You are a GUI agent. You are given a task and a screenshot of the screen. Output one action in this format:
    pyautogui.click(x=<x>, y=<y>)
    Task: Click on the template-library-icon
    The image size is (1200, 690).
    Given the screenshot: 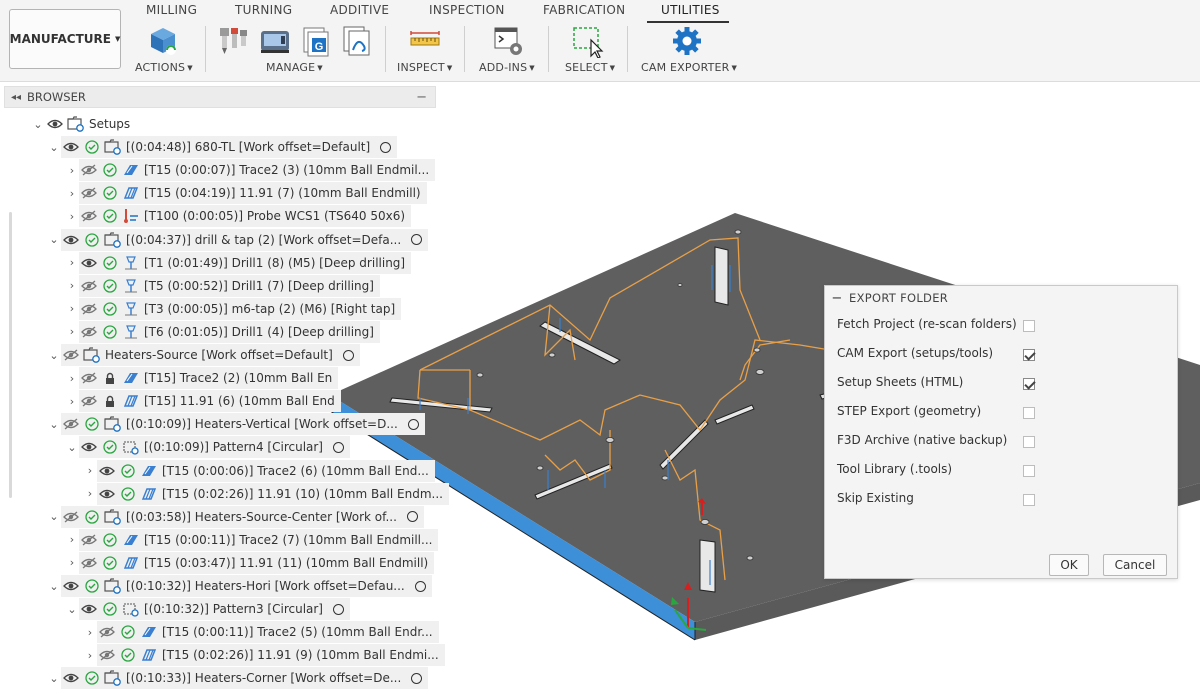 What is the action you would take?
    pyautogui.click(x=357, y=41)
    